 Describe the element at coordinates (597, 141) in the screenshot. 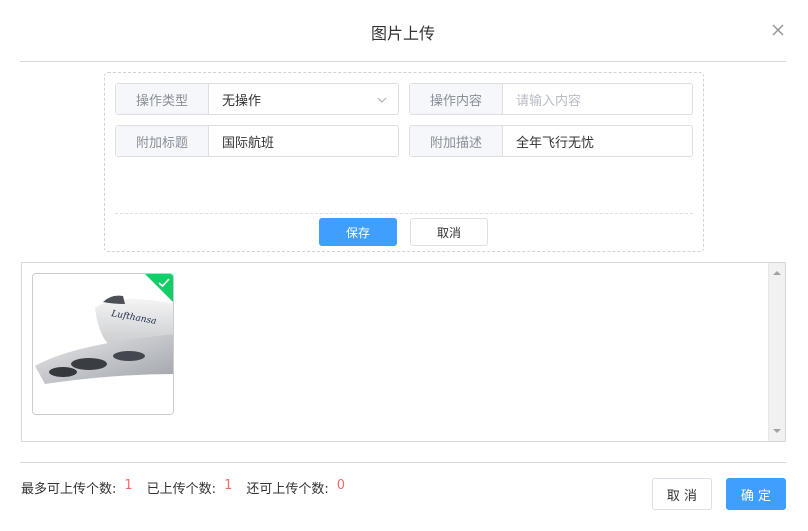

I see `extra-desc-input: 全年飞行无忧` at that location.